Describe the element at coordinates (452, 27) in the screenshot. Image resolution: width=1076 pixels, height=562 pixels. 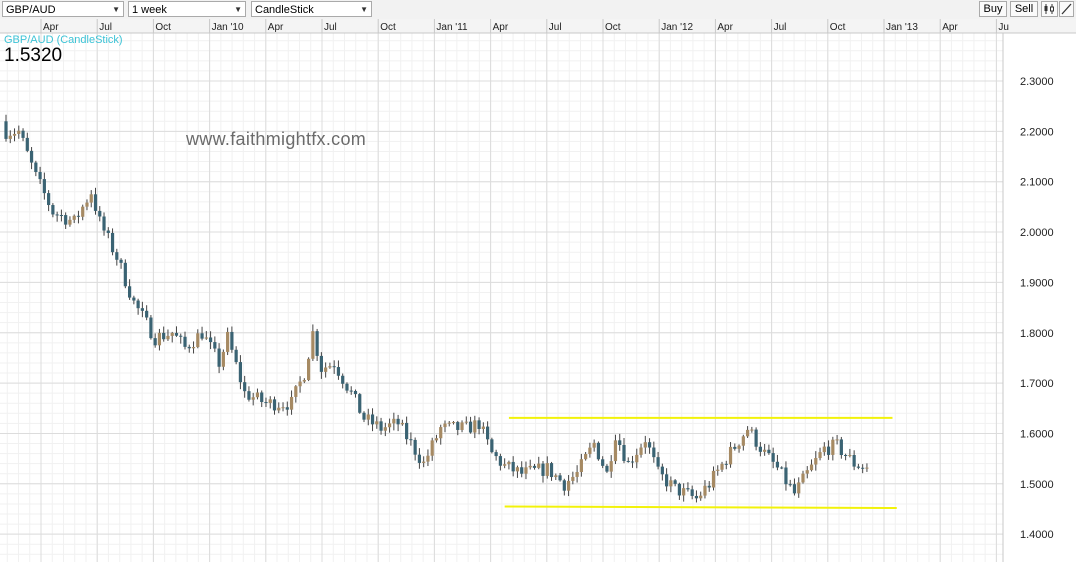
I see `x-tick-label: Jan '11` at that location.